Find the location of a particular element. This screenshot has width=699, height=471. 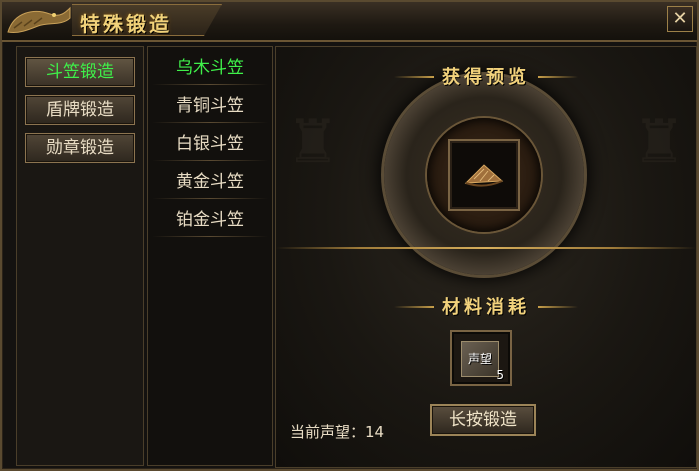

title-bar: 特殊锻造 ✕ is located at coordinates (349, 22).